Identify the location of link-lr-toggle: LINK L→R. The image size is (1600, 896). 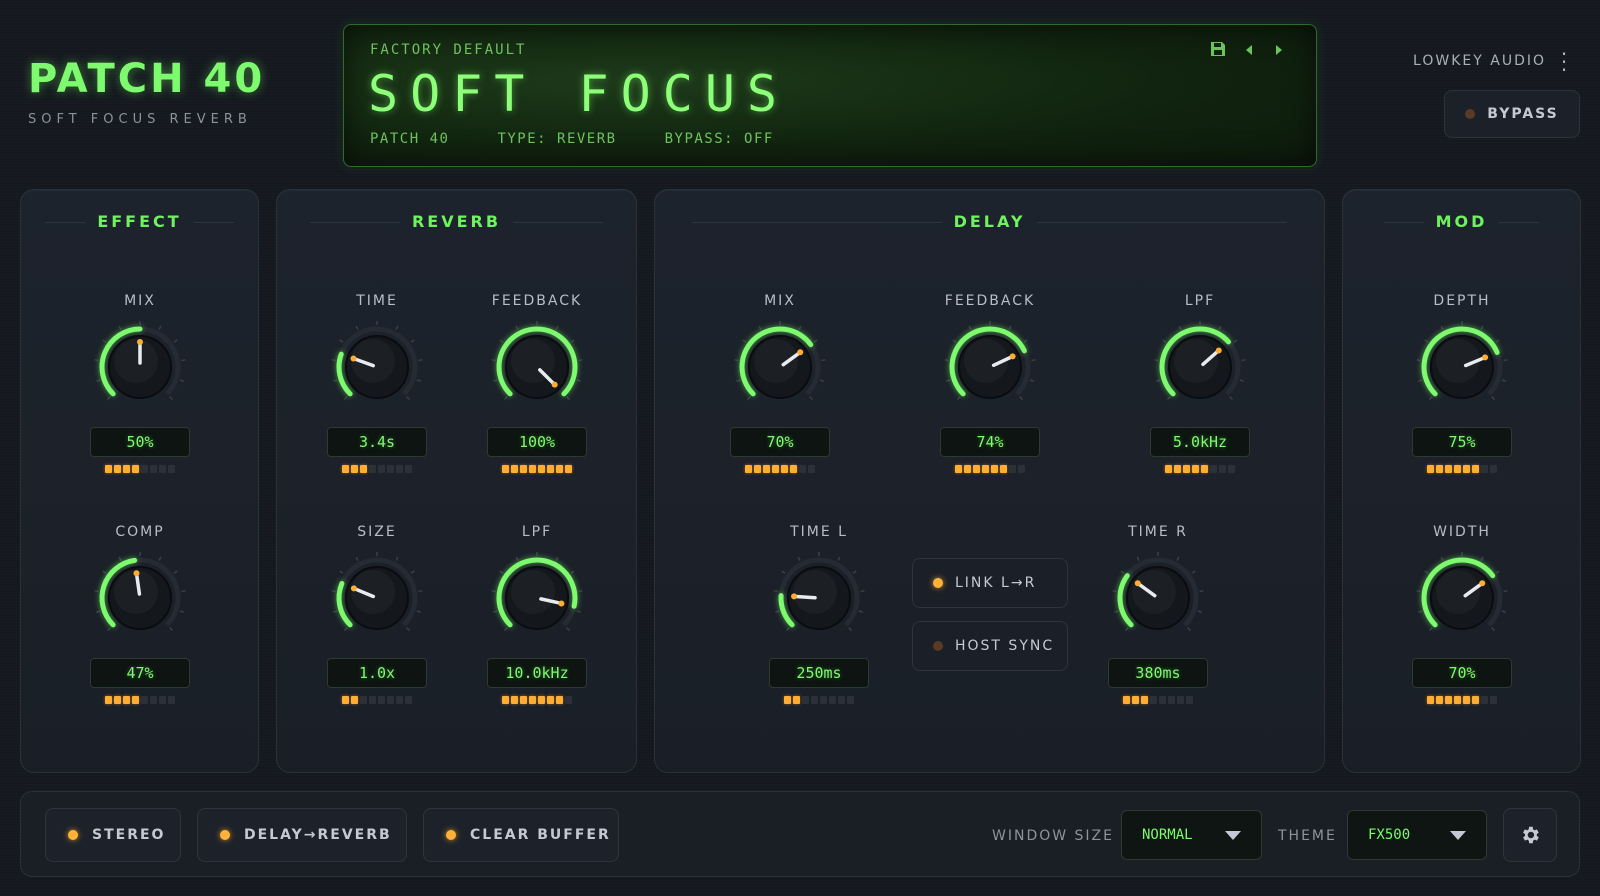
(990, 583).